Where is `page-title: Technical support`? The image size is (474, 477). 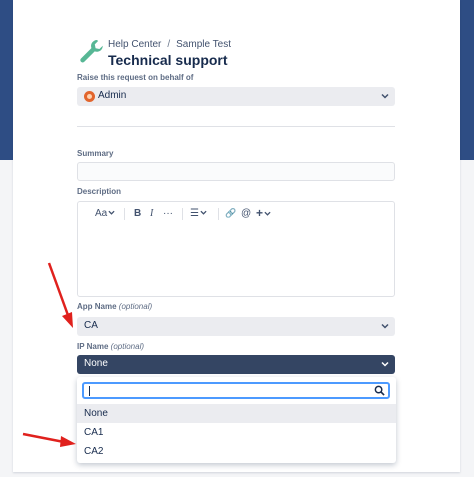 page-title: Technical support is located at coordinates (168, 60).